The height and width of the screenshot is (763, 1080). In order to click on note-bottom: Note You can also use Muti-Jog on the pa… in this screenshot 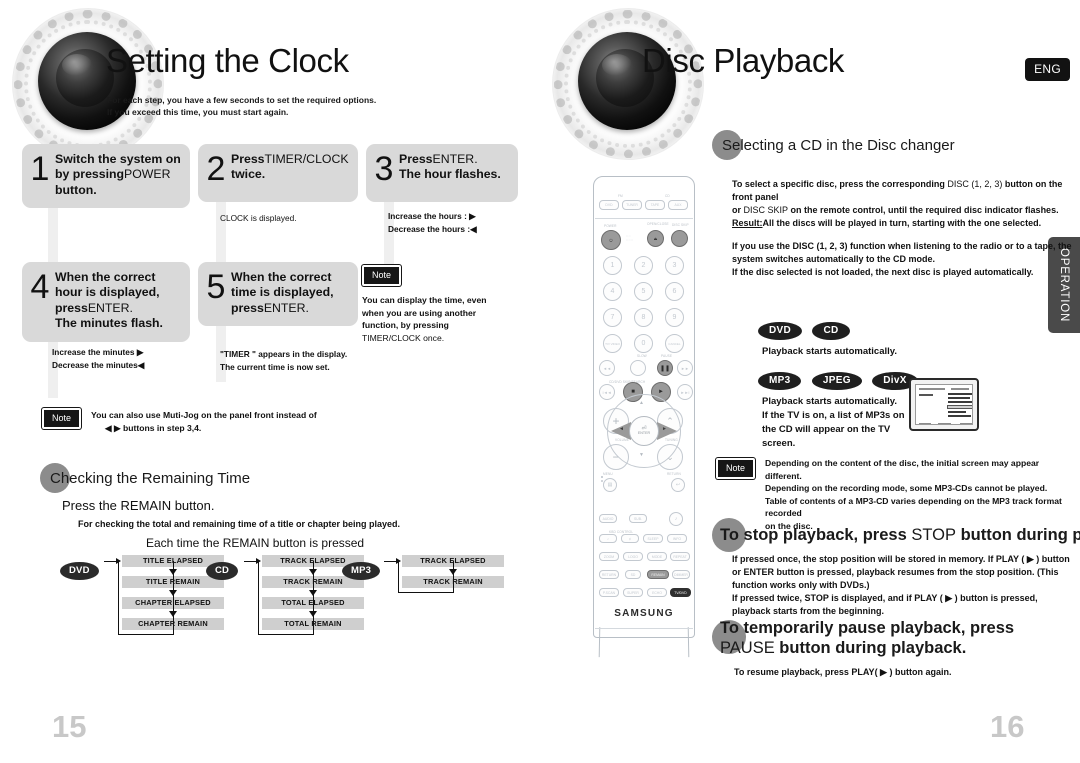, I will do `click(222, 421)`.